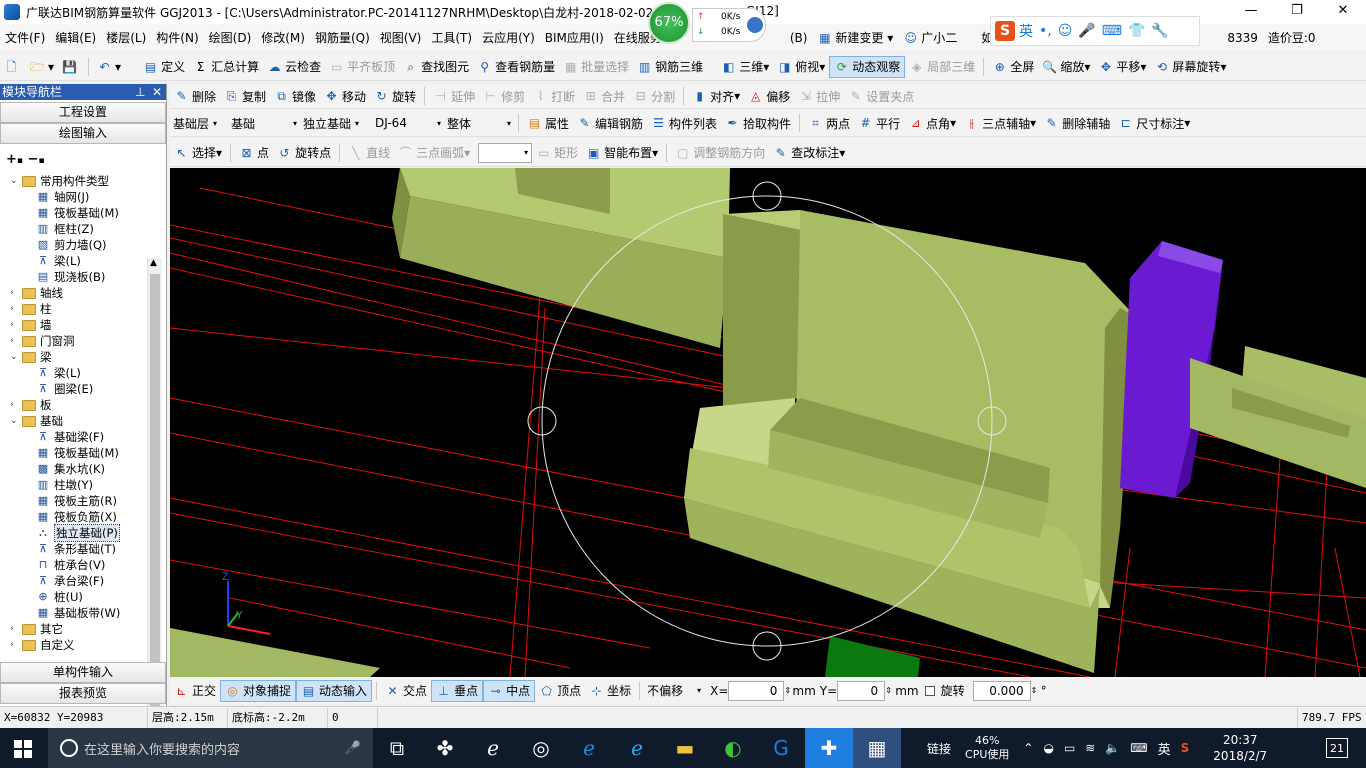 The width and height of the screenshot is (1366, 768). I want to click on tree-item: ⛬ 独立基础(P), so click(78, 533).